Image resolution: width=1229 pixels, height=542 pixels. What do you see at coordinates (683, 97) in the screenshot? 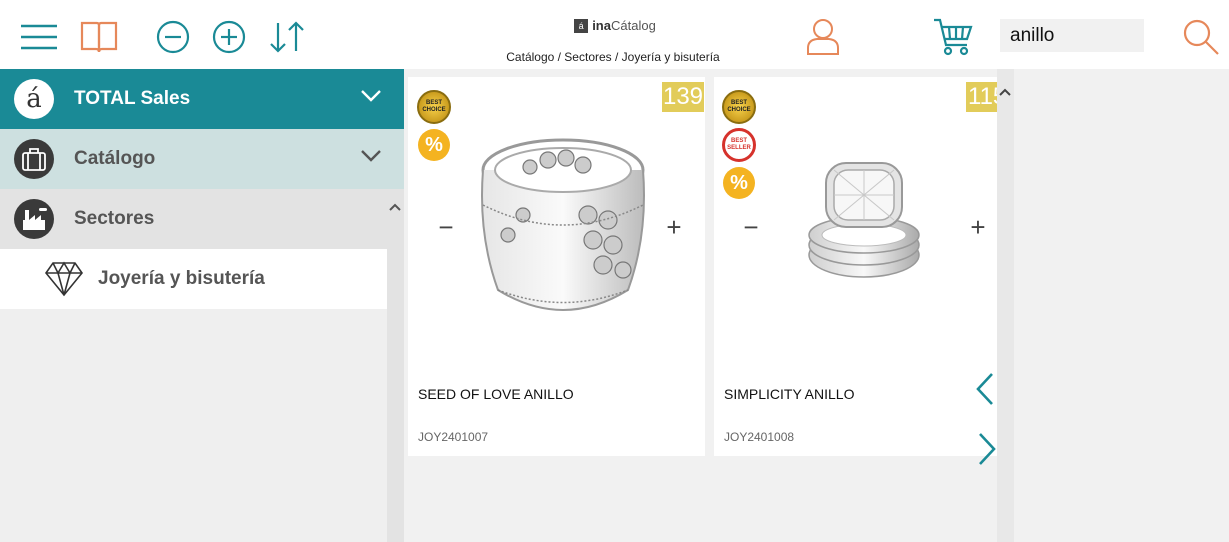
I see `stock-count-badge: 139` at bounding box center [683, 97].